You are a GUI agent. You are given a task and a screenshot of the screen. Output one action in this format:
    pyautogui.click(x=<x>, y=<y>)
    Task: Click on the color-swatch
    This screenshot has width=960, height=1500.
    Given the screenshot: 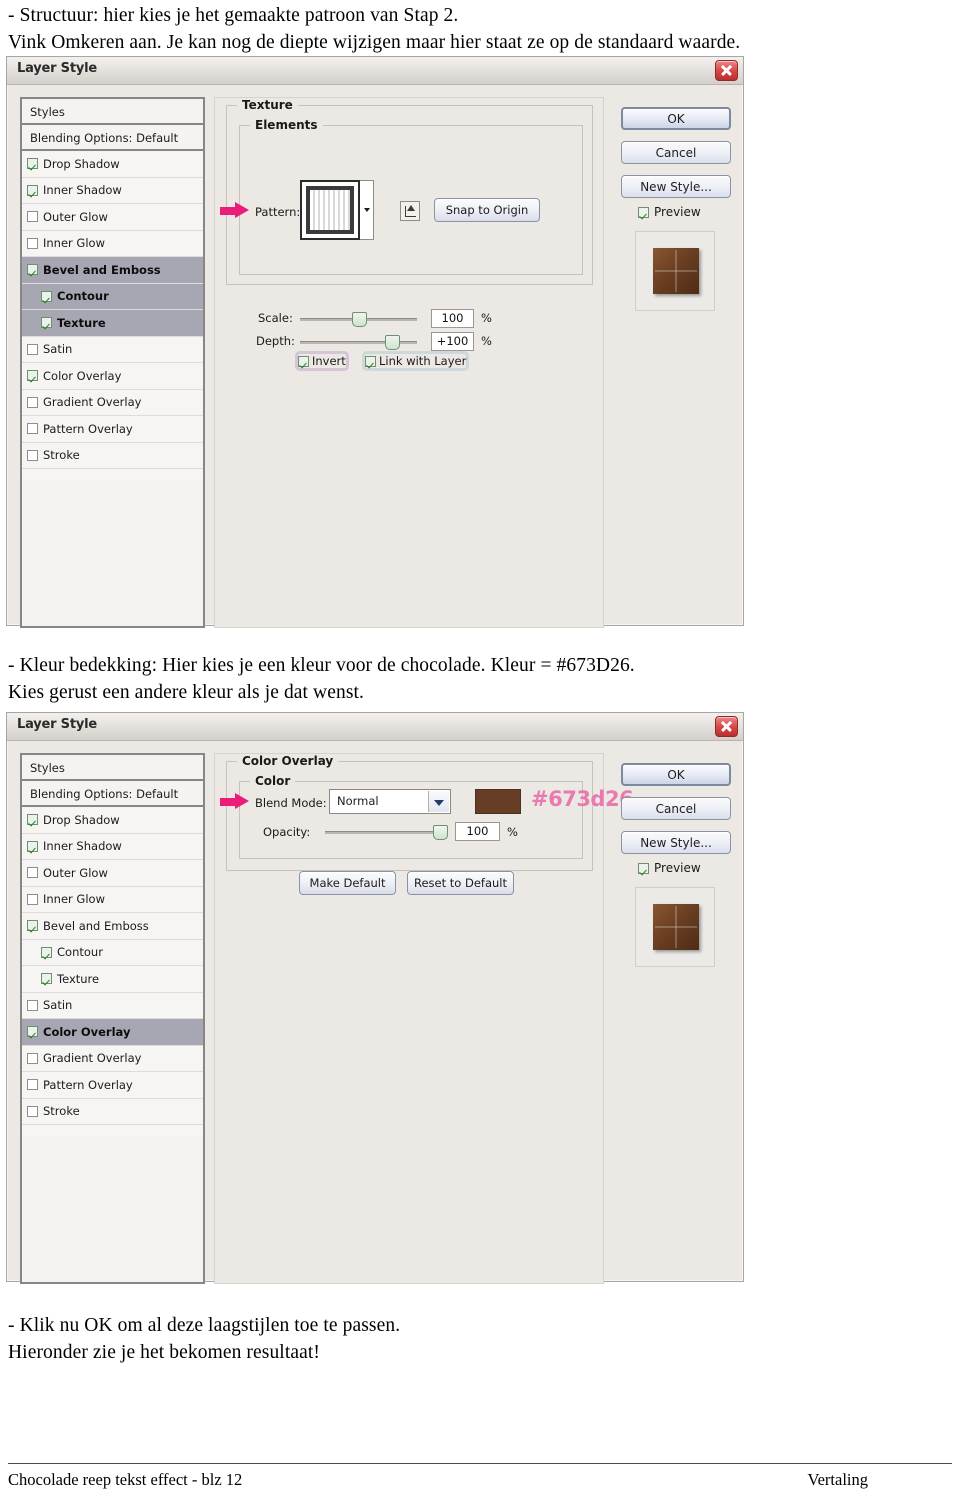 What is the action you would take?
    pyautogui.click(x=498, y=801)
    